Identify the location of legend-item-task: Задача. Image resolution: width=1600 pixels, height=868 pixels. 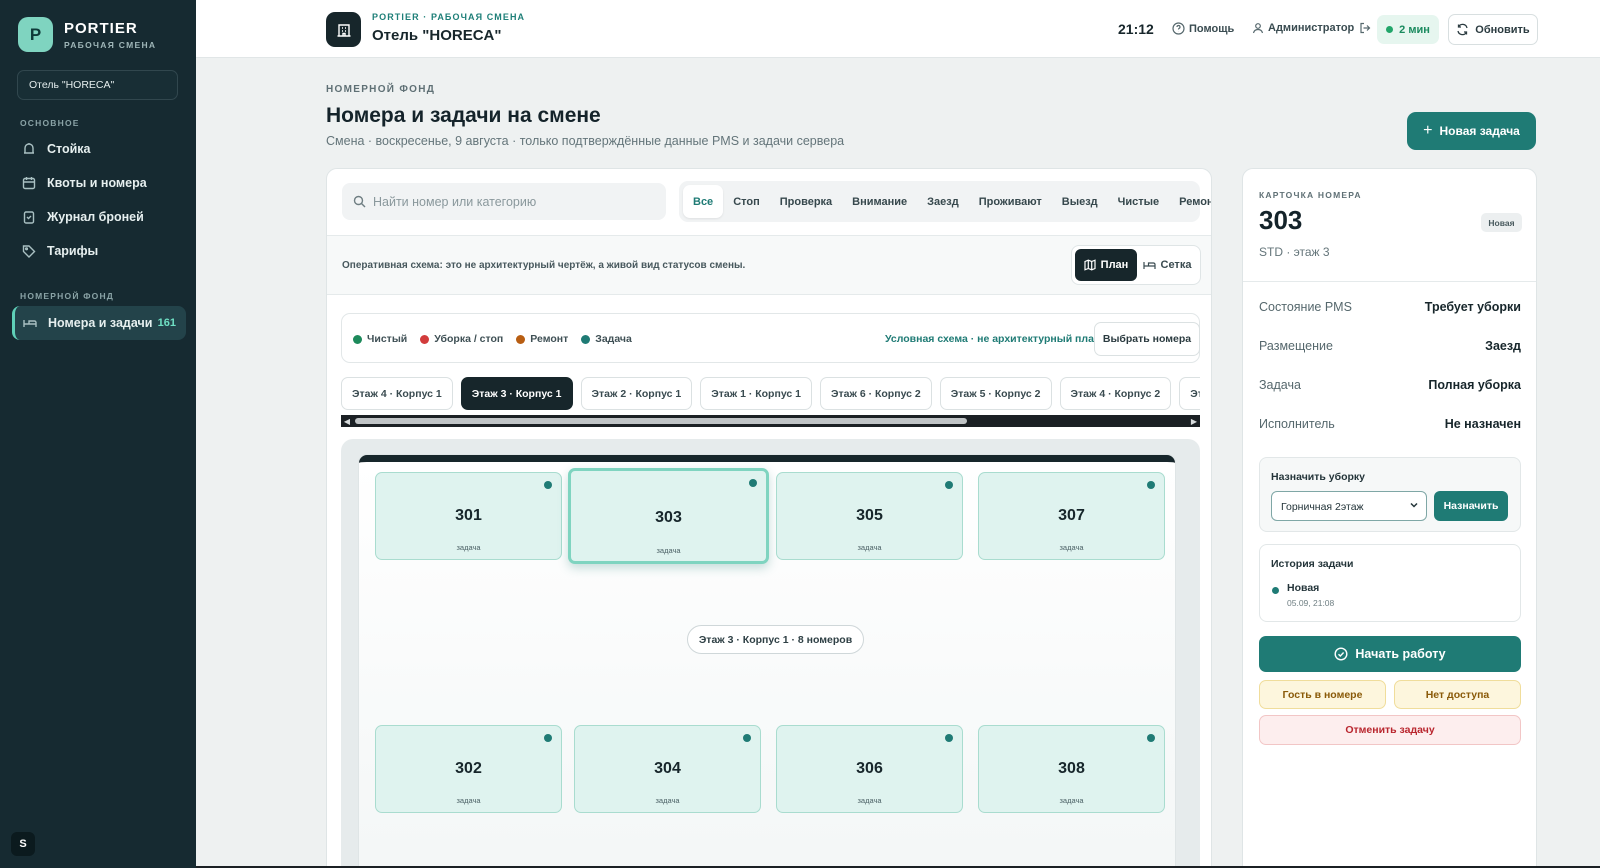
(606, 339).